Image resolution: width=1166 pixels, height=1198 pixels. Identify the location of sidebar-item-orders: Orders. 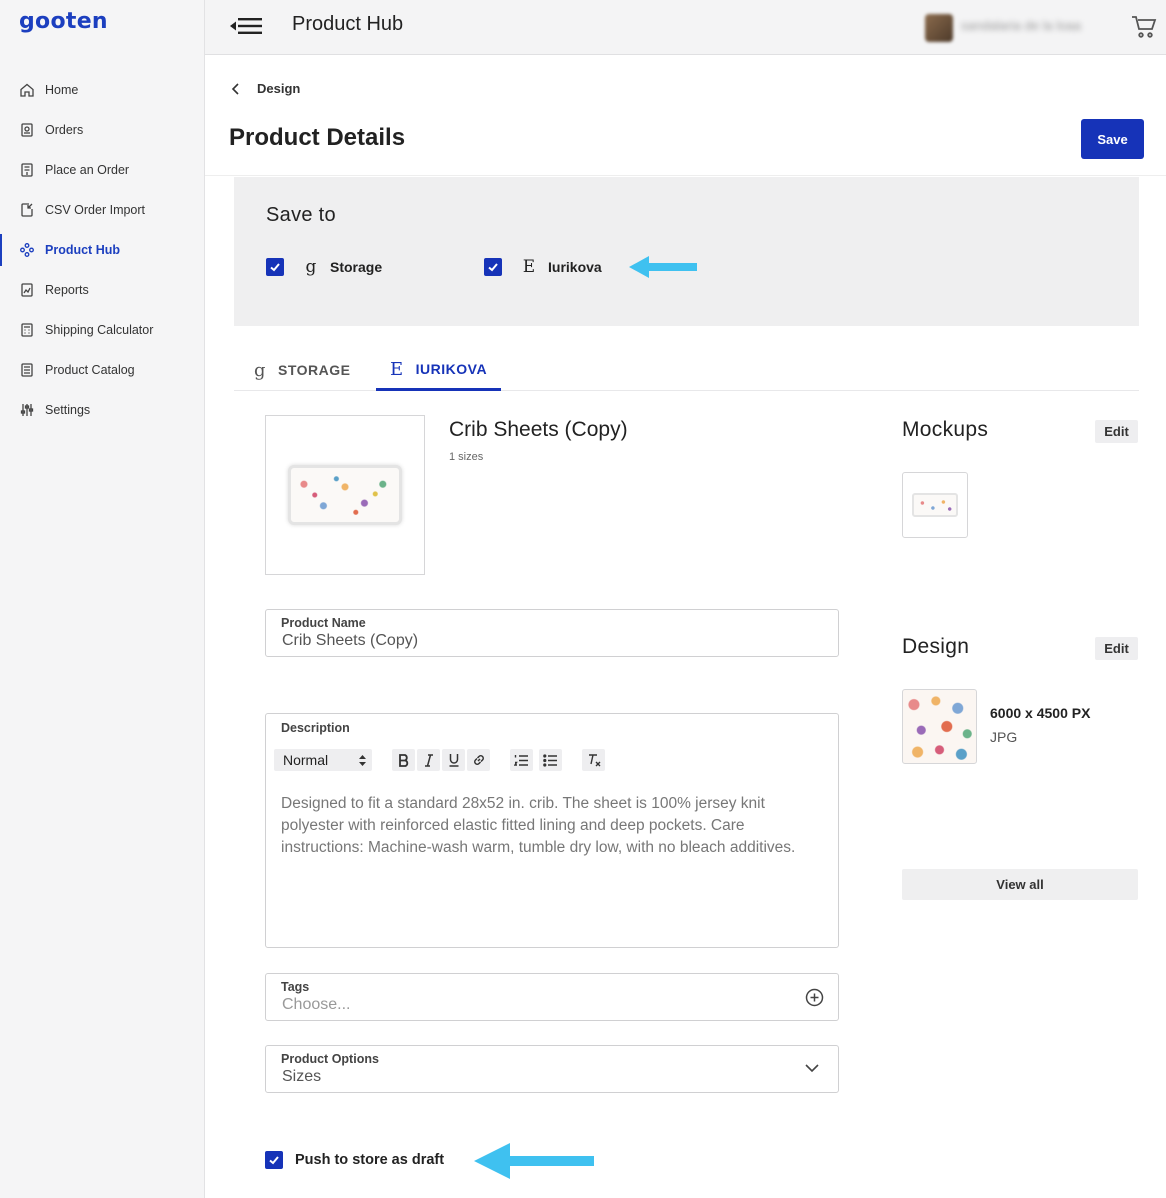
(102, 130).